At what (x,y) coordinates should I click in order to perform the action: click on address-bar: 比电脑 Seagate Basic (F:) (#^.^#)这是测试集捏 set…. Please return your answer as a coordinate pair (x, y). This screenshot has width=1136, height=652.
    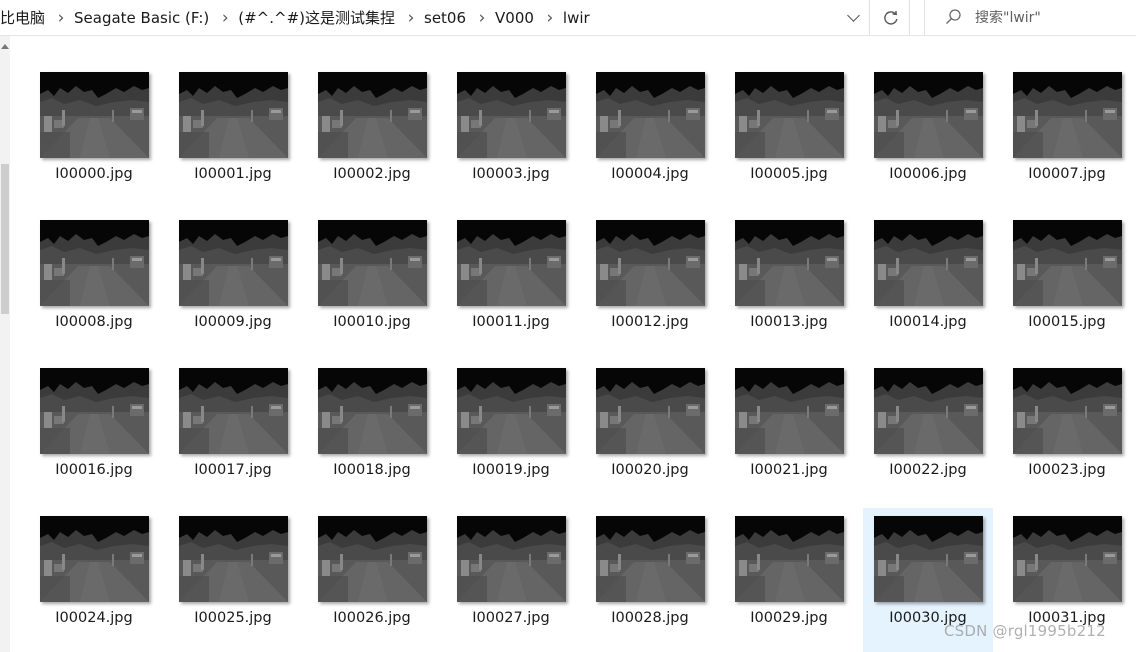
    Looking at the image, I should click on (435, 18).